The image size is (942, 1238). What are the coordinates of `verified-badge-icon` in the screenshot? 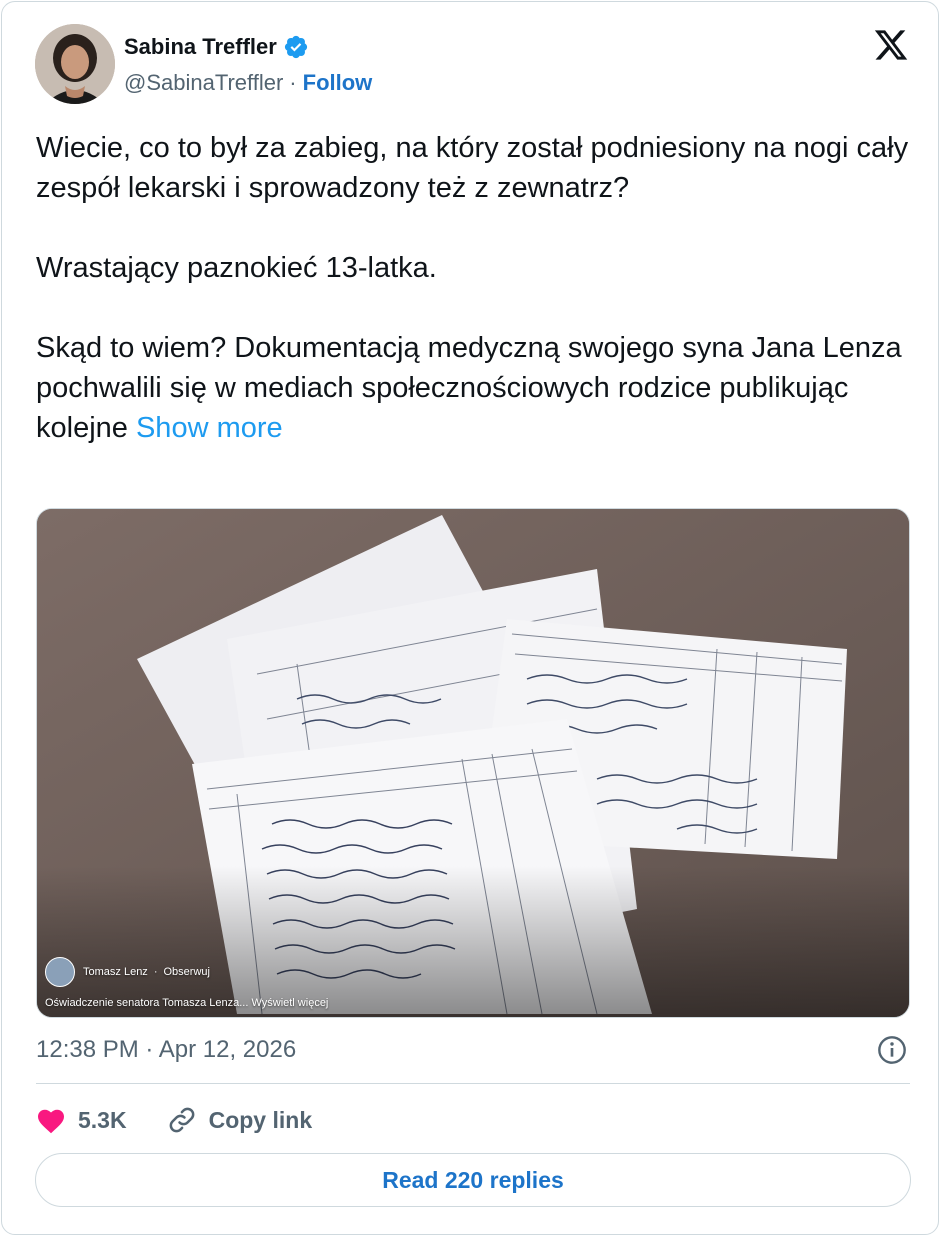 It's located at (295, 47).